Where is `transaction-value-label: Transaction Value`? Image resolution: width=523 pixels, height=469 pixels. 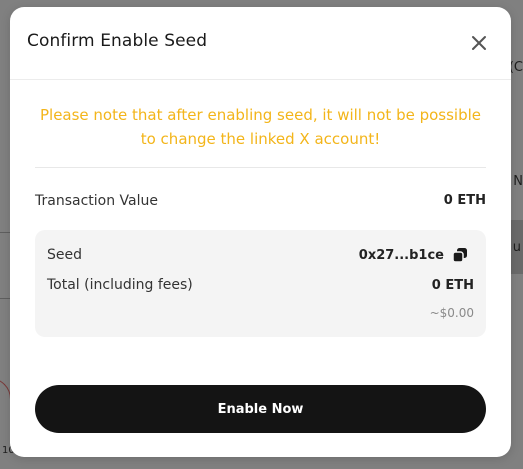 transaction-value-label: Transaction Value is located at coordinates (96, 201).